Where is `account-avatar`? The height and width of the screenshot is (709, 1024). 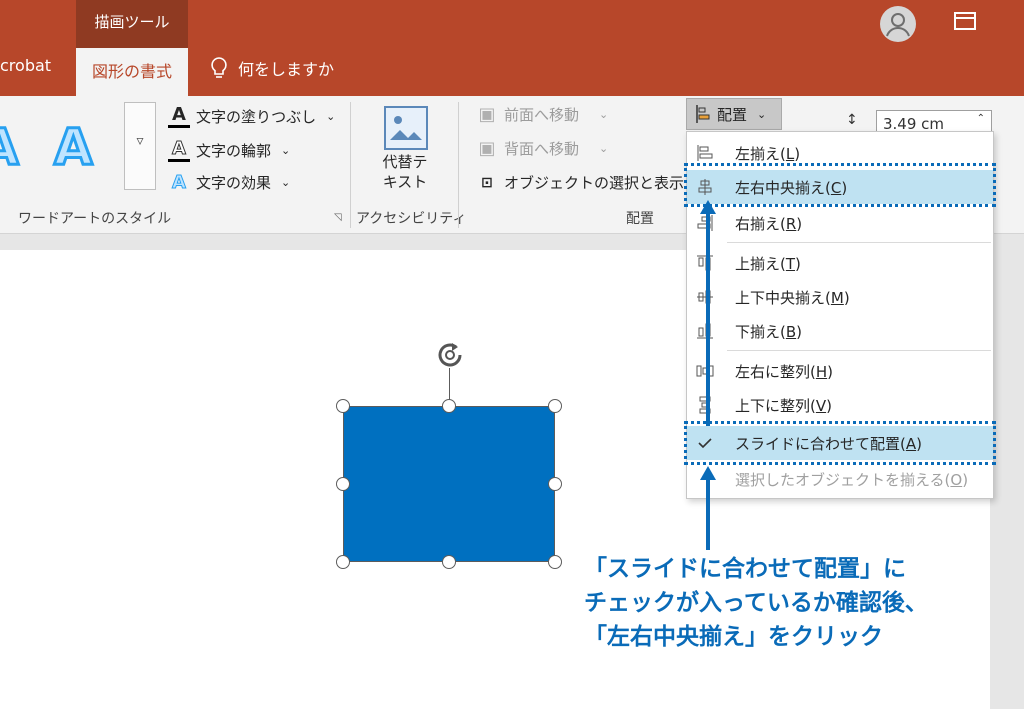 account-avatar is located at coordinates (898, 24).